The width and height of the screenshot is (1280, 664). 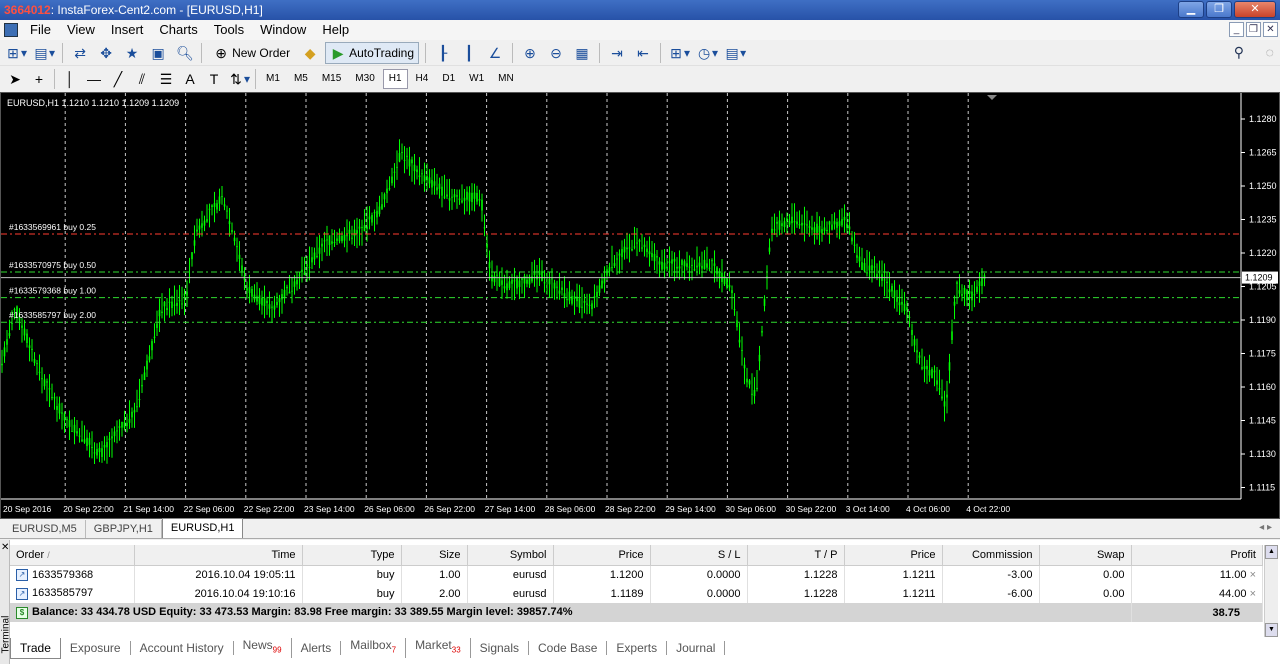 I want to click on crosshair-button: +, so click(x=39, y=79).